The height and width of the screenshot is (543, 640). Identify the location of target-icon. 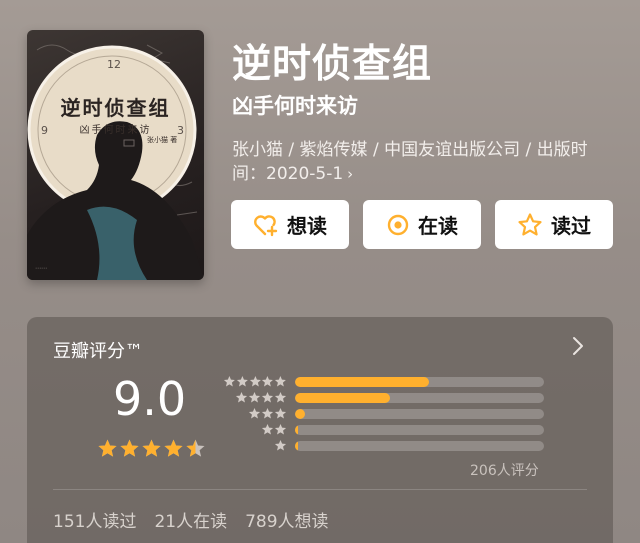
(398, 224).